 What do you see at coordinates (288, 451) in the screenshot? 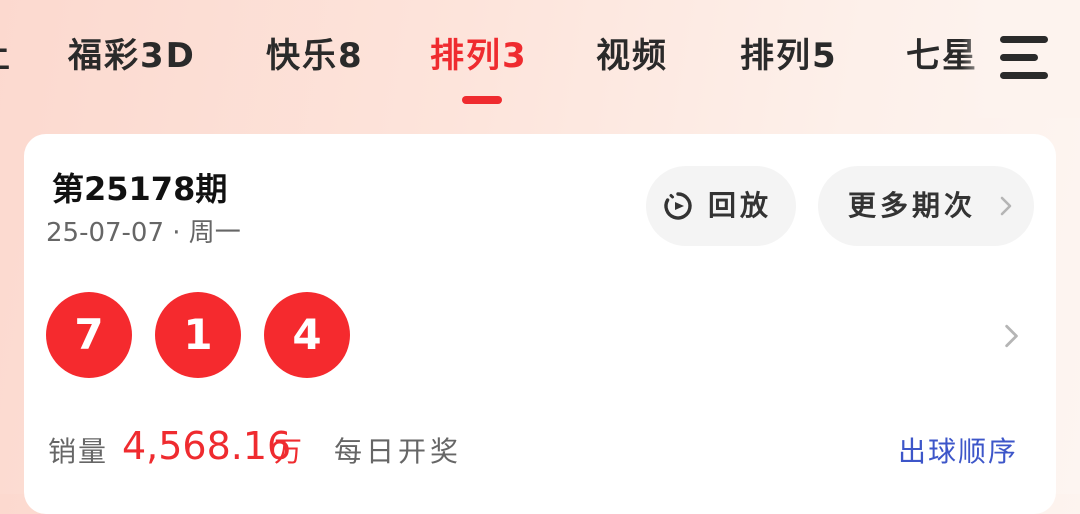
I see `sales-unit: 万` at bounding box center [288, 451].